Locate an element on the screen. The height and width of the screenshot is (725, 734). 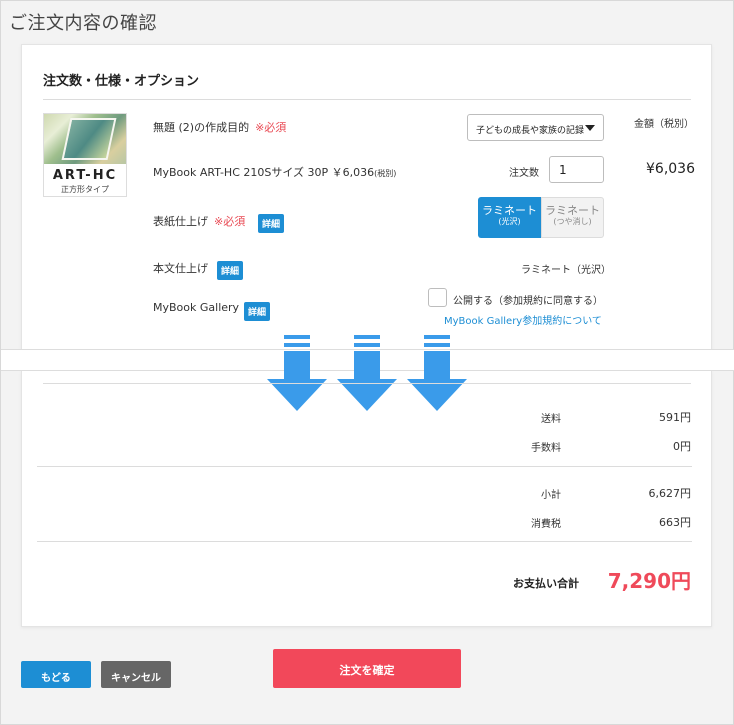
purpose-row: 無題 (2)の作成目的 ※必須 is located at coordinates (219, 127).